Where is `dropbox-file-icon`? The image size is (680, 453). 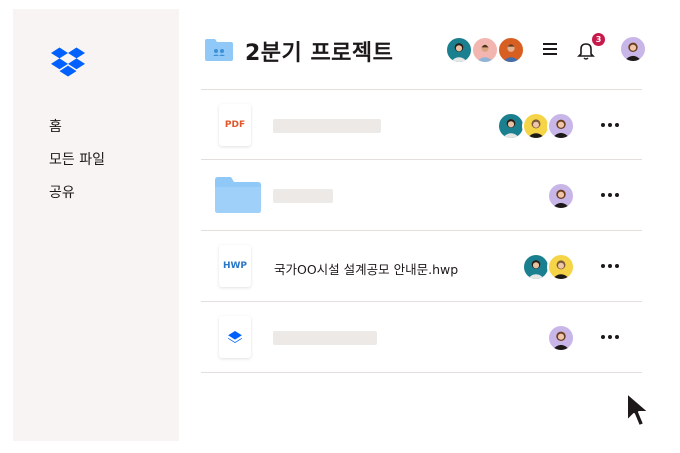
dropbox-file-icon is located at coordinates (235, 337).